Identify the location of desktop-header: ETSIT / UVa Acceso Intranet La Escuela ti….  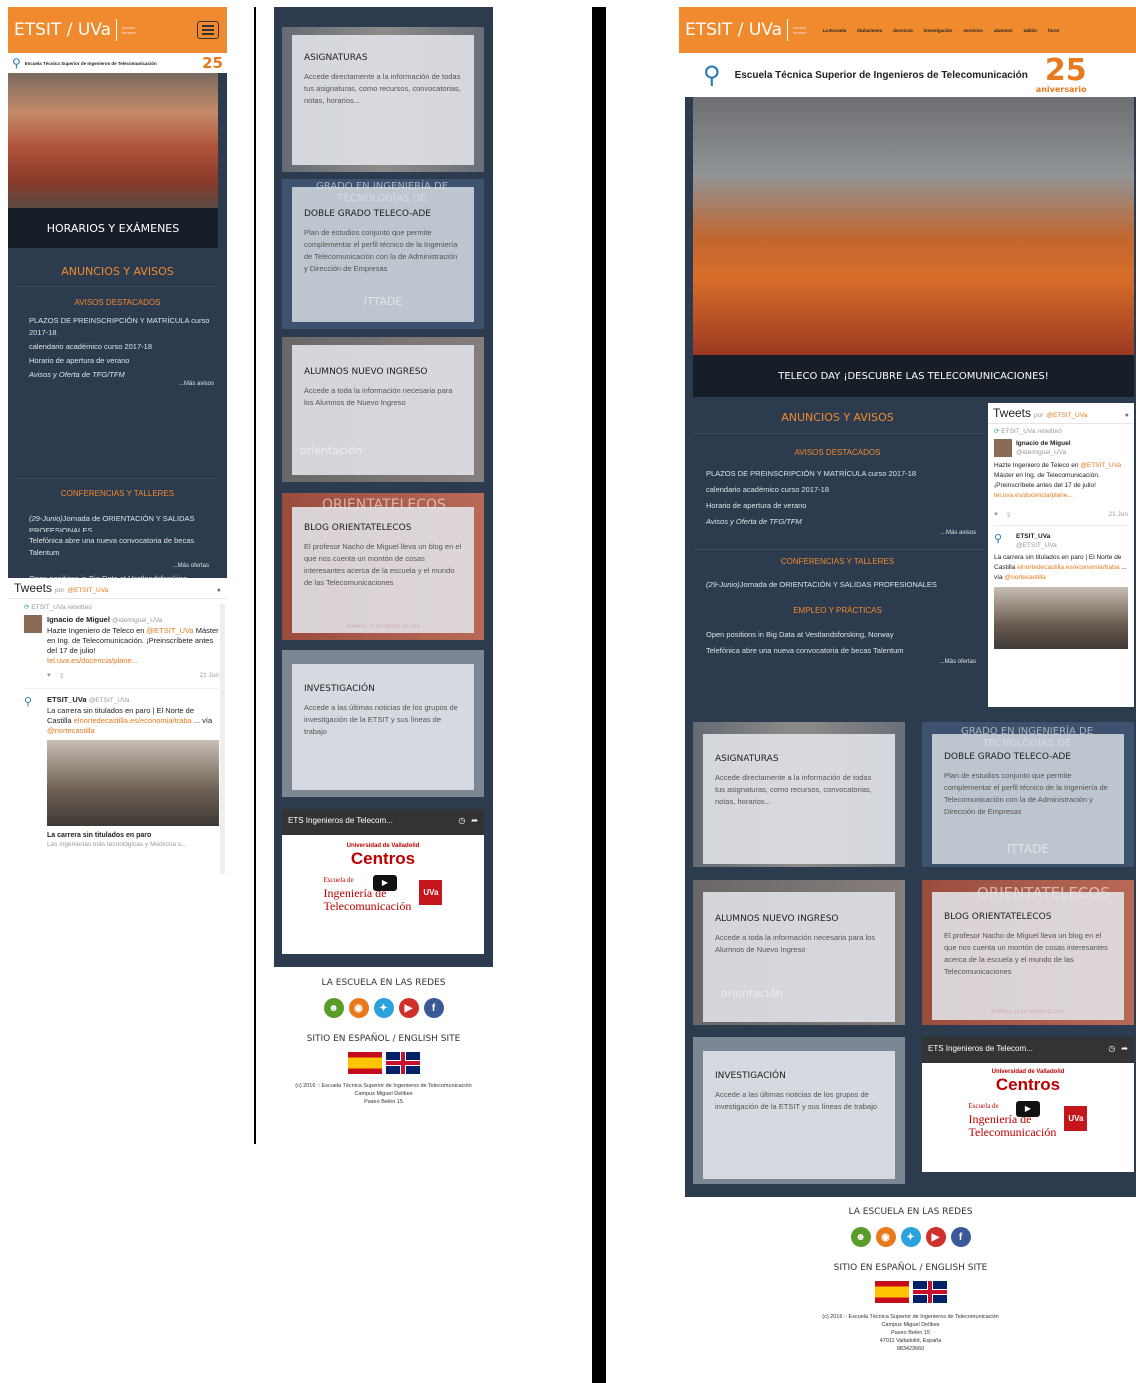
(907, 30).